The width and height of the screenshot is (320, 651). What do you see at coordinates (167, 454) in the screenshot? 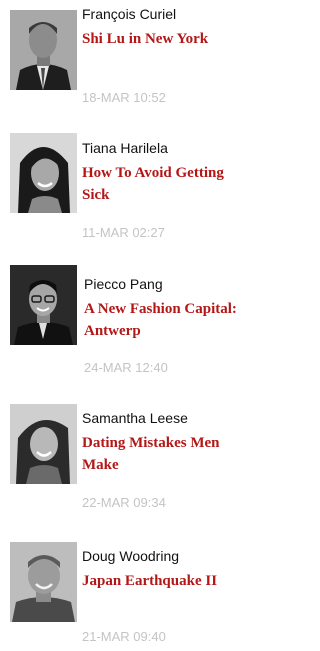
I see `post-headline-link: Dating Mistakes Men Make` at bounding box center [167, 454].